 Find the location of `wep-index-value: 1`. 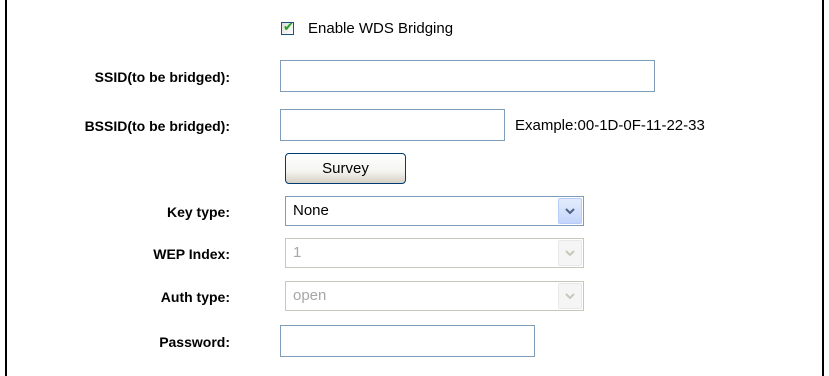

wep-index-value: 1 is located at coordinates (297, 252).